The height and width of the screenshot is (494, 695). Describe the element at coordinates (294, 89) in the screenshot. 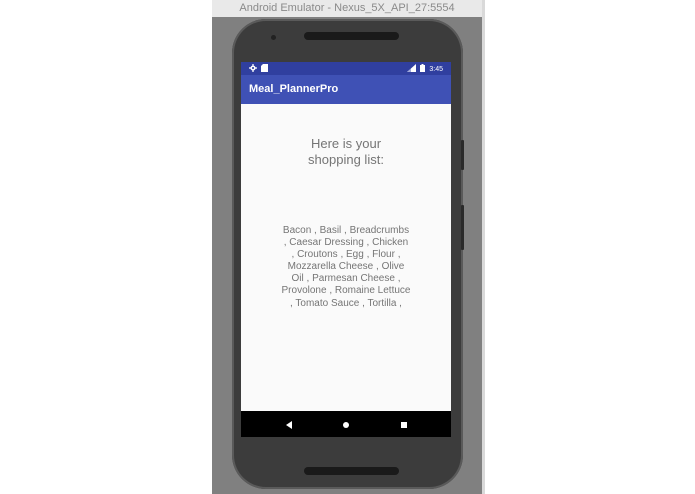

I see `app-title: Meal_PlannerPro` at that location.